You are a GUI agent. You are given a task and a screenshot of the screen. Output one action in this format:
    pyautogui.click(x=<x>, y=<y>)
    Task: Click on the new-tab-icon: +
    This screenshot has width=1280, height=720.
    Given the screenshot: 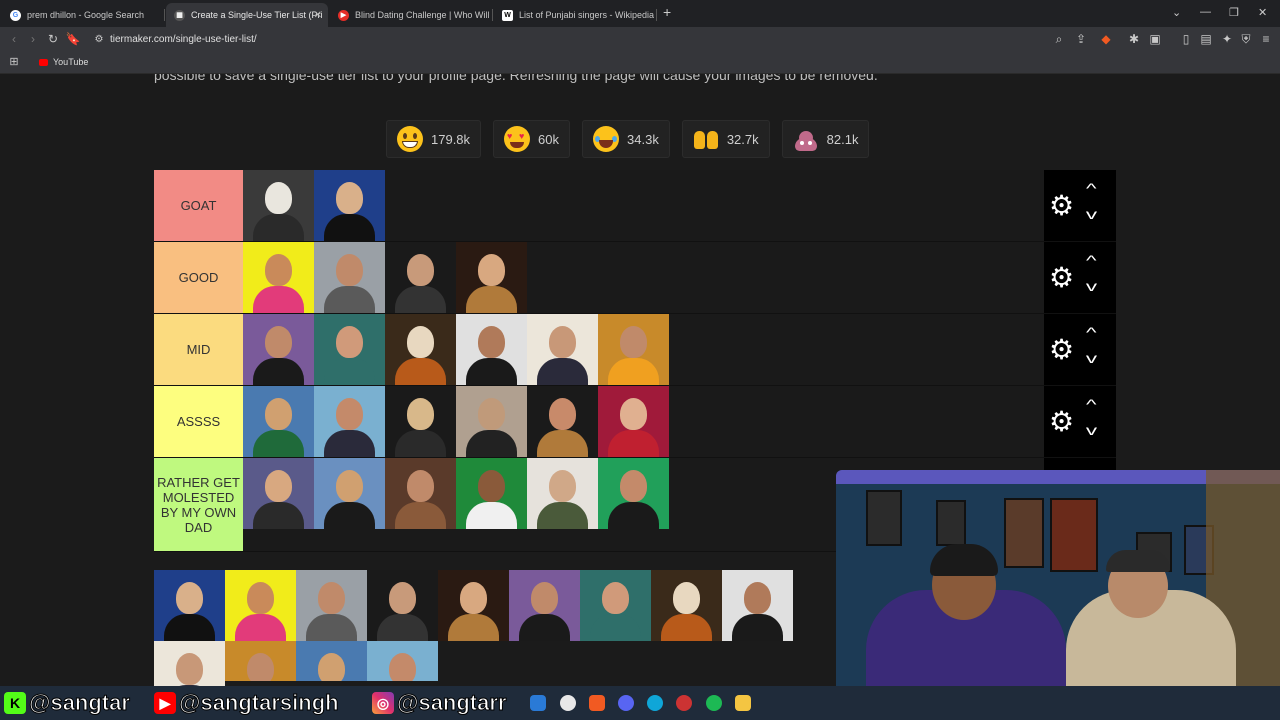 What is the action you would take?
    pyautogui.click(x=667, y=12)
    